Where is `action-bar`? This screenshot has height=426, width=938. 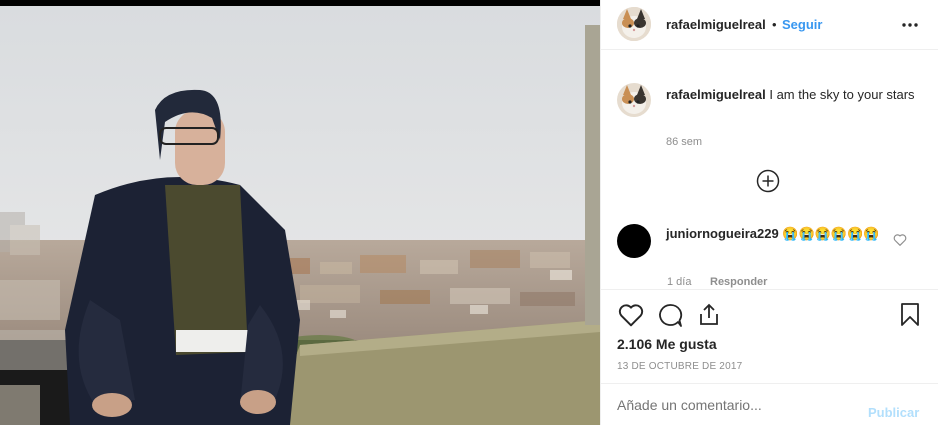 action-bar is located at coordinates (769, 314).